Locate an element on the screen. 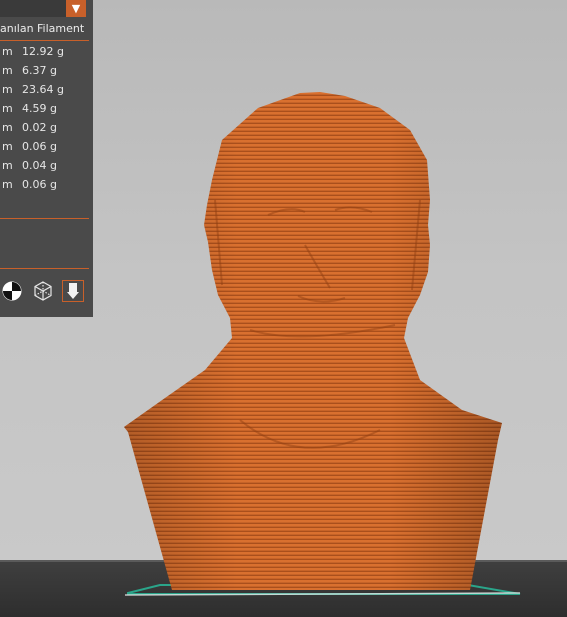 The height and width of the screenshot is (617, 567). used-filament-header: anılan Filament is located at coordinates (42, 28).